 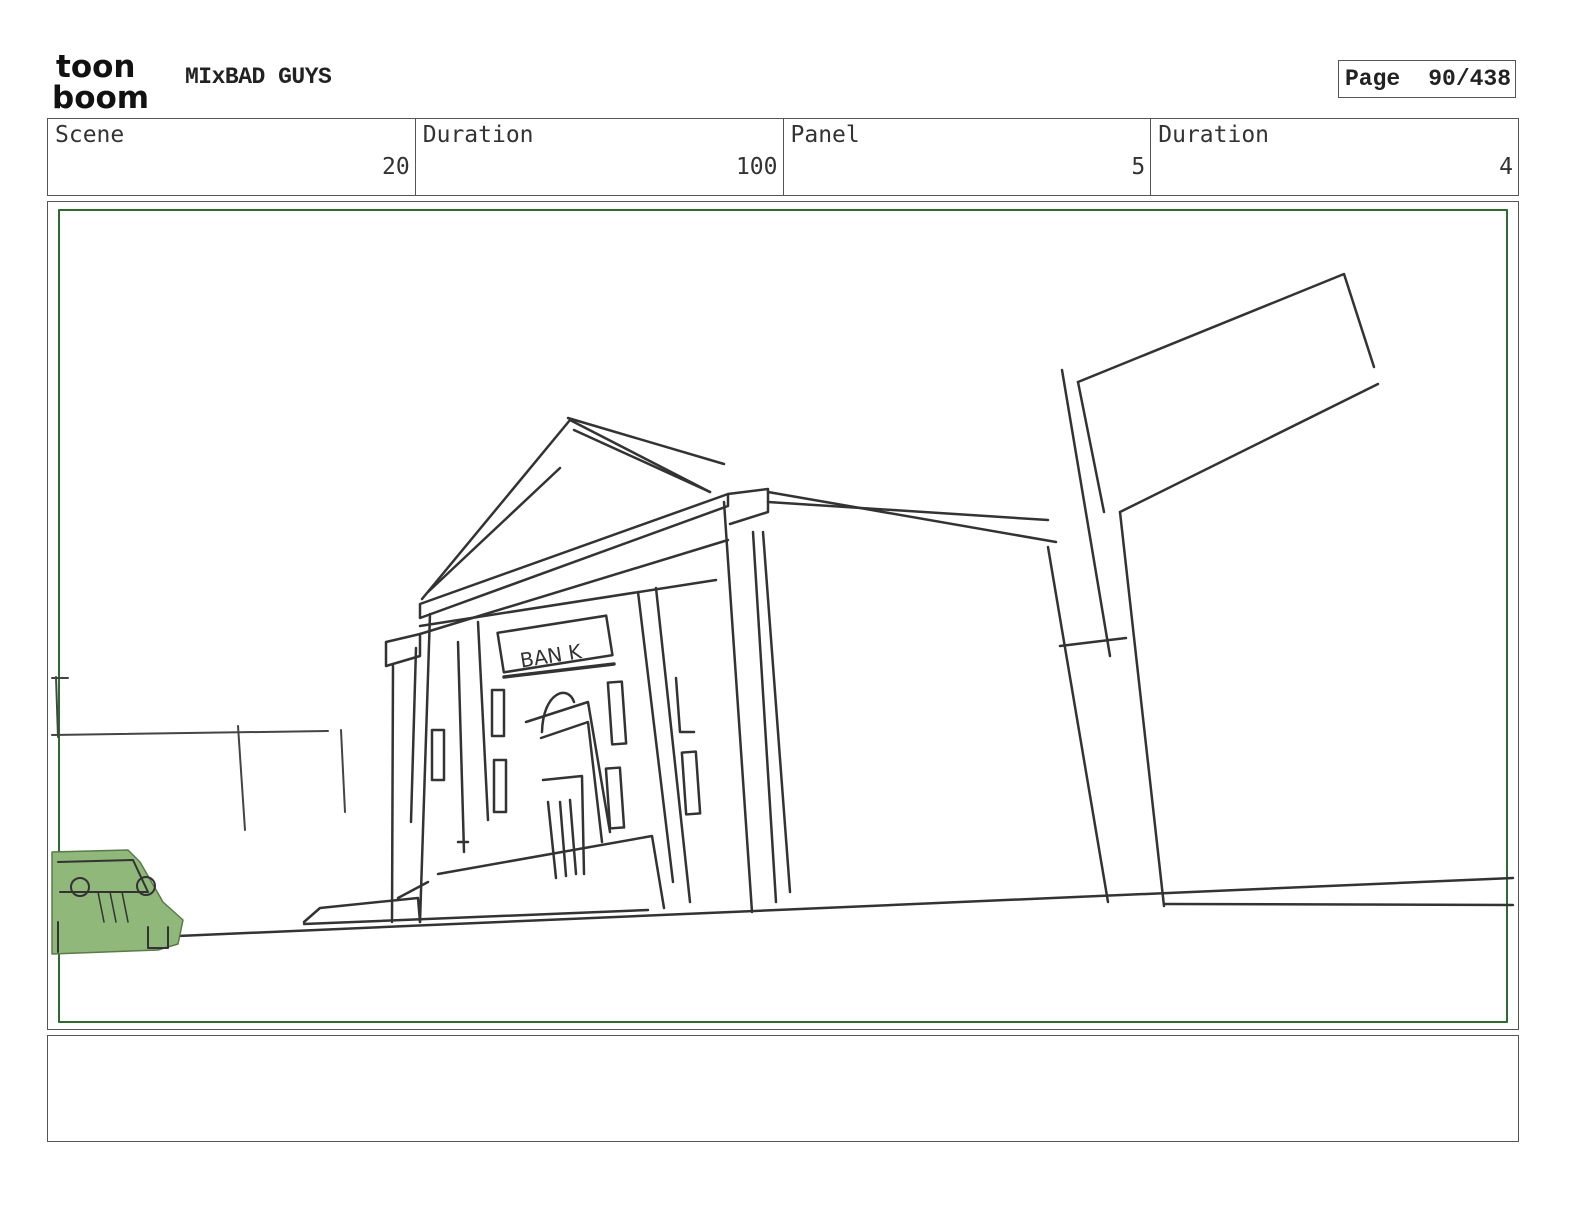 What do you see at coordinates (232, 157) in the screenshot?
I see `scene-cell: Scene 20` at bounding box center [232, 157].